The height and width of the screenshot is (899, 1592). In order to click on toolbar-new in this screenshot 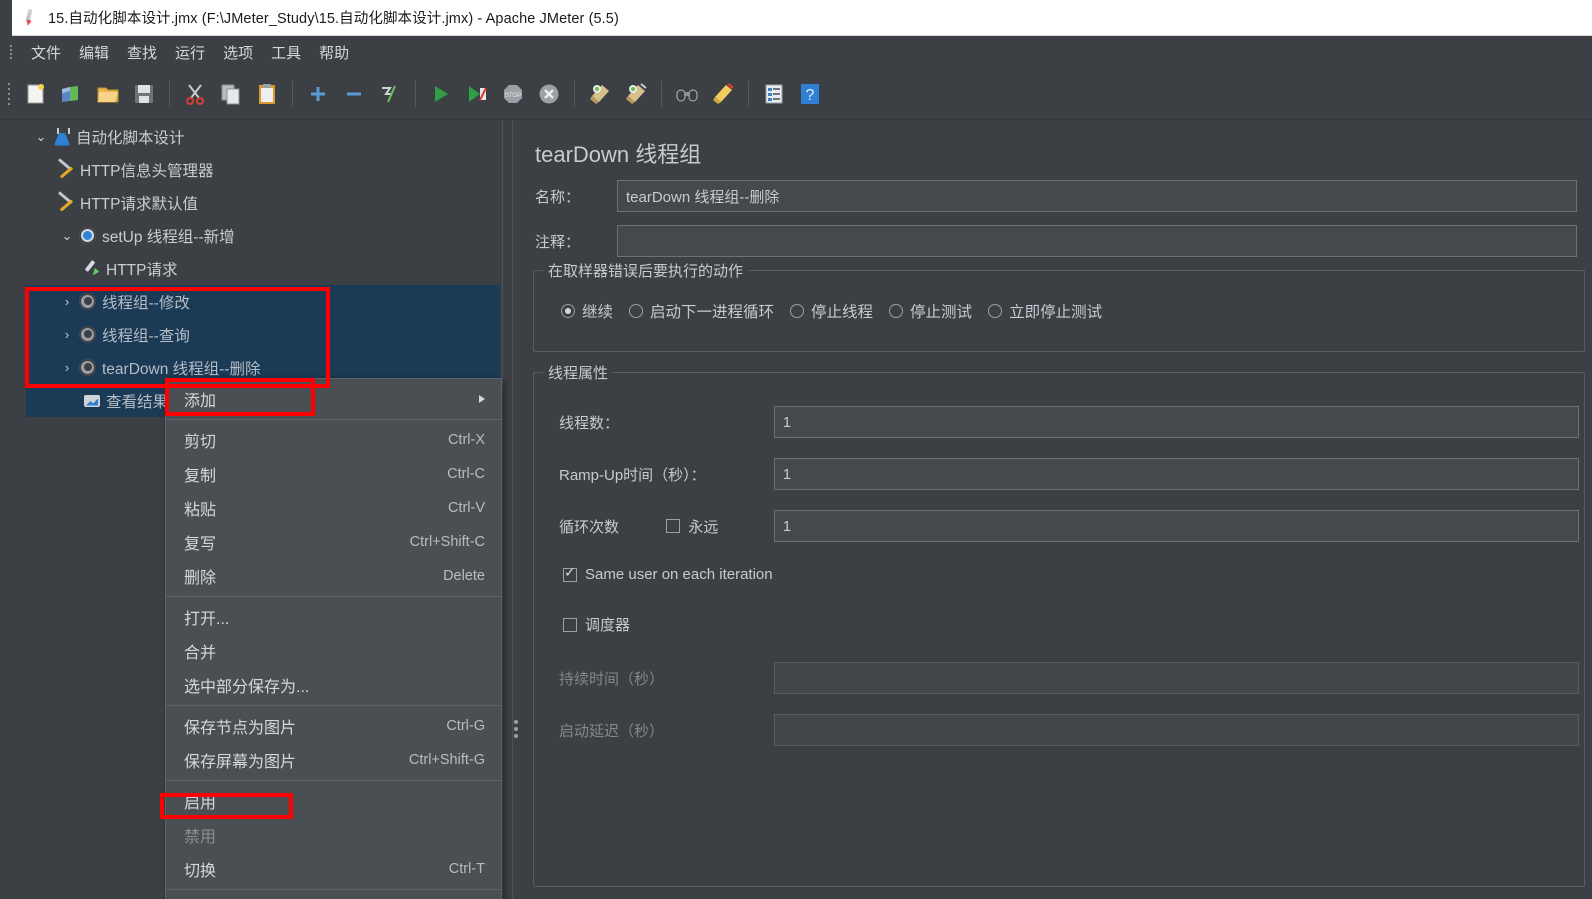, I will do `click(36, 94)`.